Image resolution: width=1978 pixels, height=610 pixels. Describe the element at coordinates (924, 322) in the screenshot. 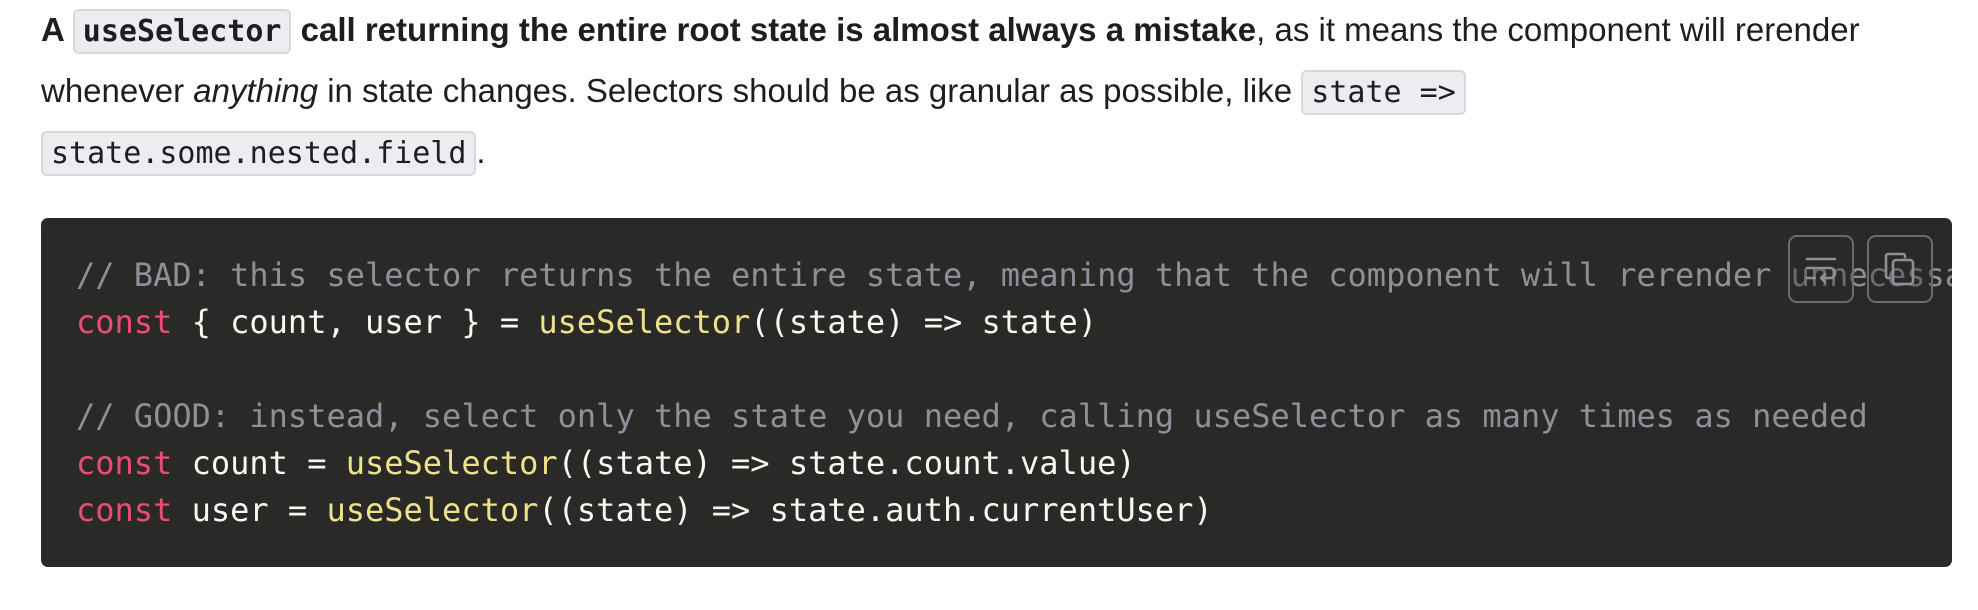

I see `code-text: ((state) => state)` at that location.